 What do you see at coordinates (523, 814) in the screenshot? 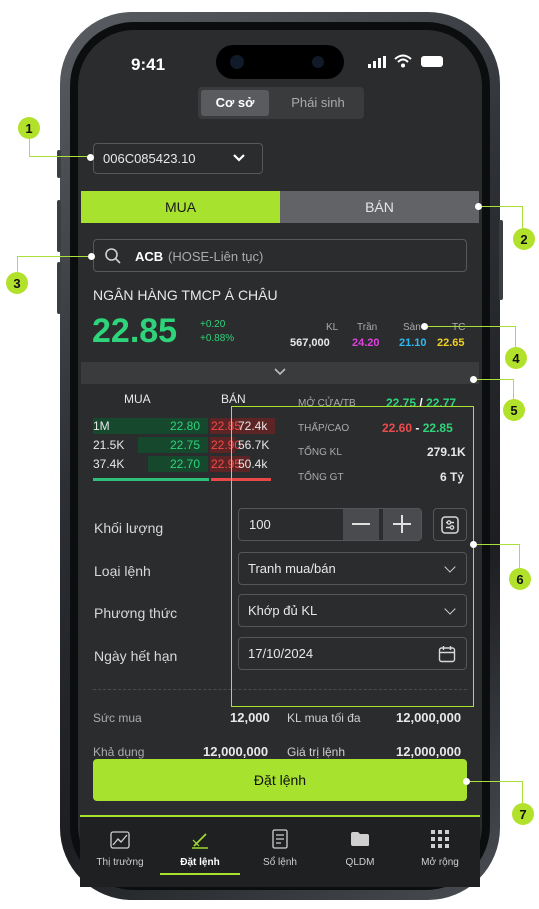
I see `callout-badge-7: 7` at bounding box center [523, 814].